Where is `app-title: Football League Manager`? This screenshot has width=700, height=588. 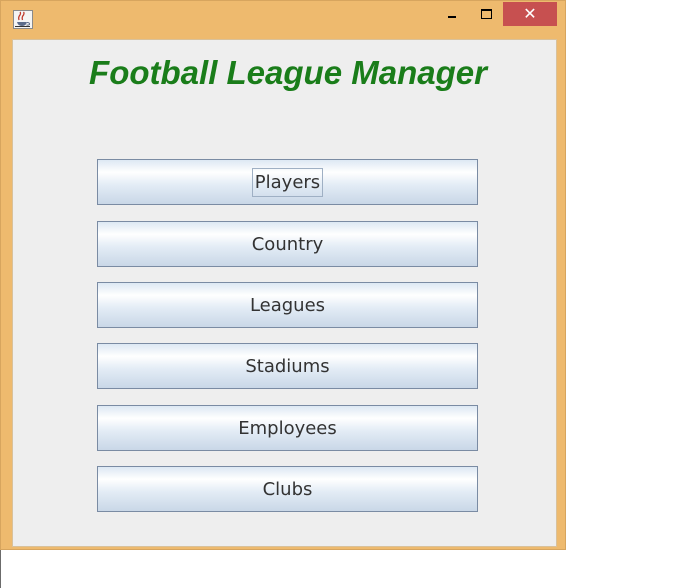
app-title: Football League Manager is located at coordinates (288, 72).